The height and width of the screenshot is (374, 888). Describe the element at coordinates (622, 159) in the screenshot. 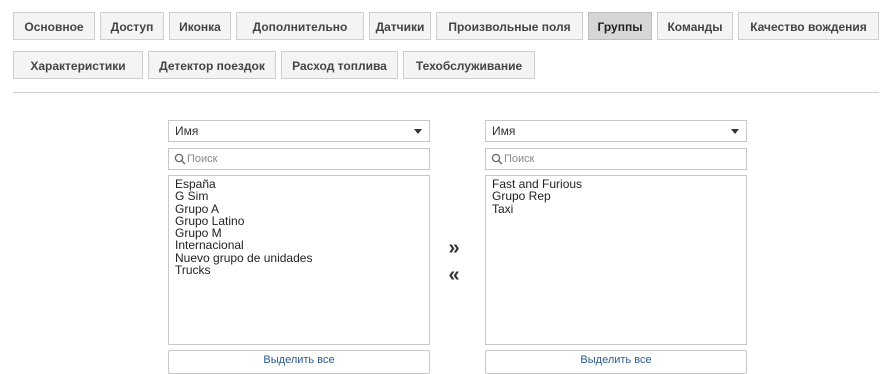

I see `search-input-right` at that location.